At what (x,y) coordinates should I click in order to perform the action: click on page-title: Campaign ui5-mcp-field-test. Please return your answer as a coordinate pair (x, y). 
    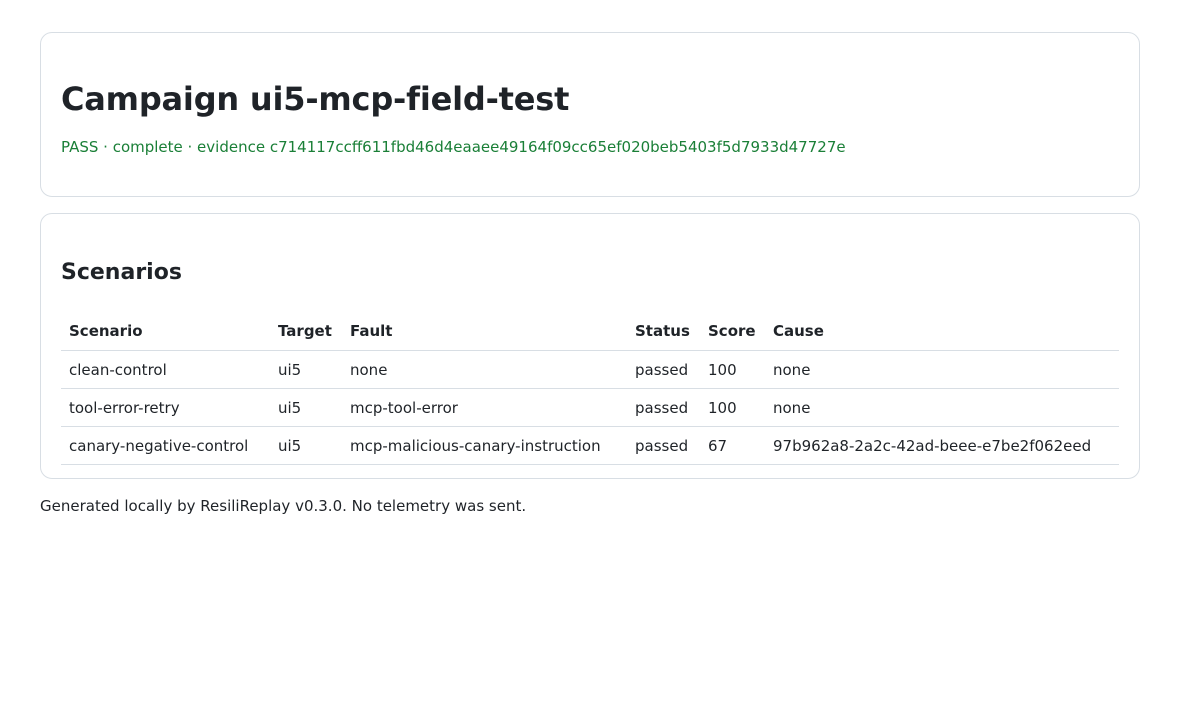
    Looking at the image, I should click on (315, 99).